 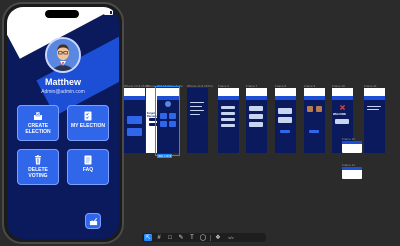 I want to click on component-tool-icon: ❖, so click(x=218, y=238).